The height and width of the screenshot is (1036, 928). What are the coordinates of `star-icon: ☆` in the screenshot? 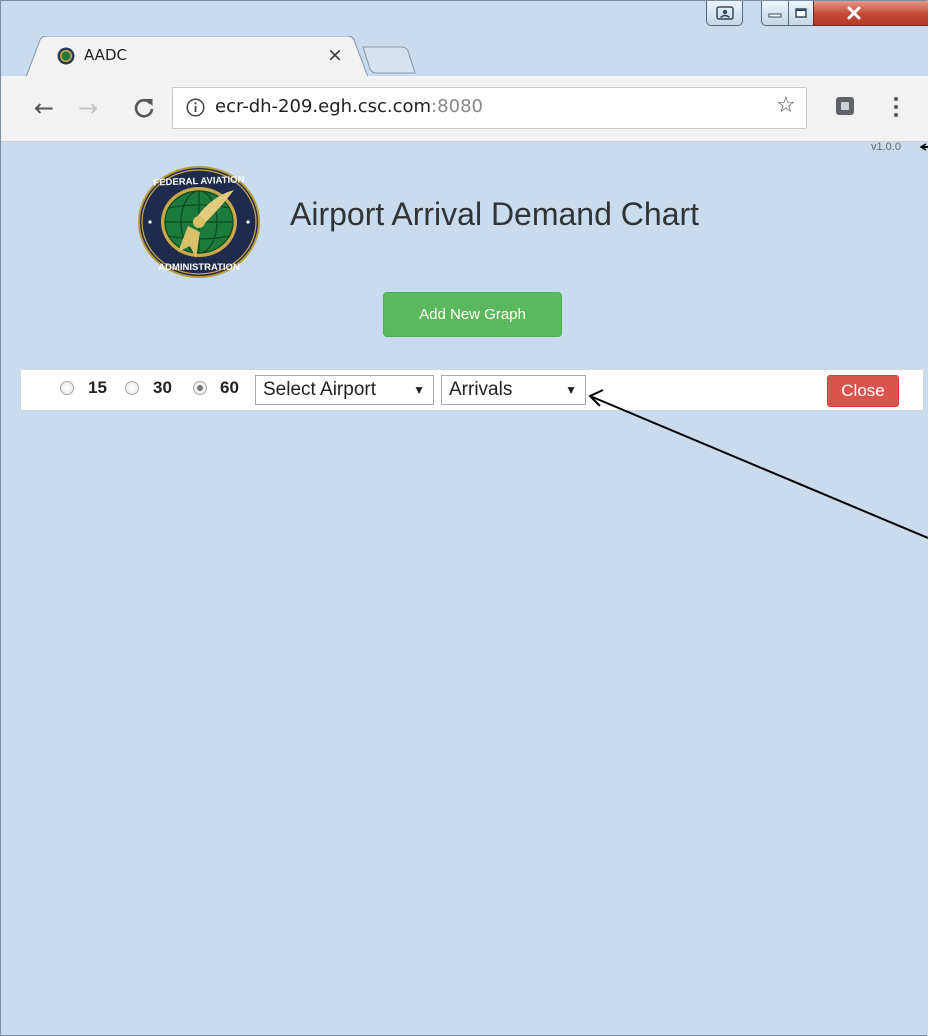 It's located at (786, 106).